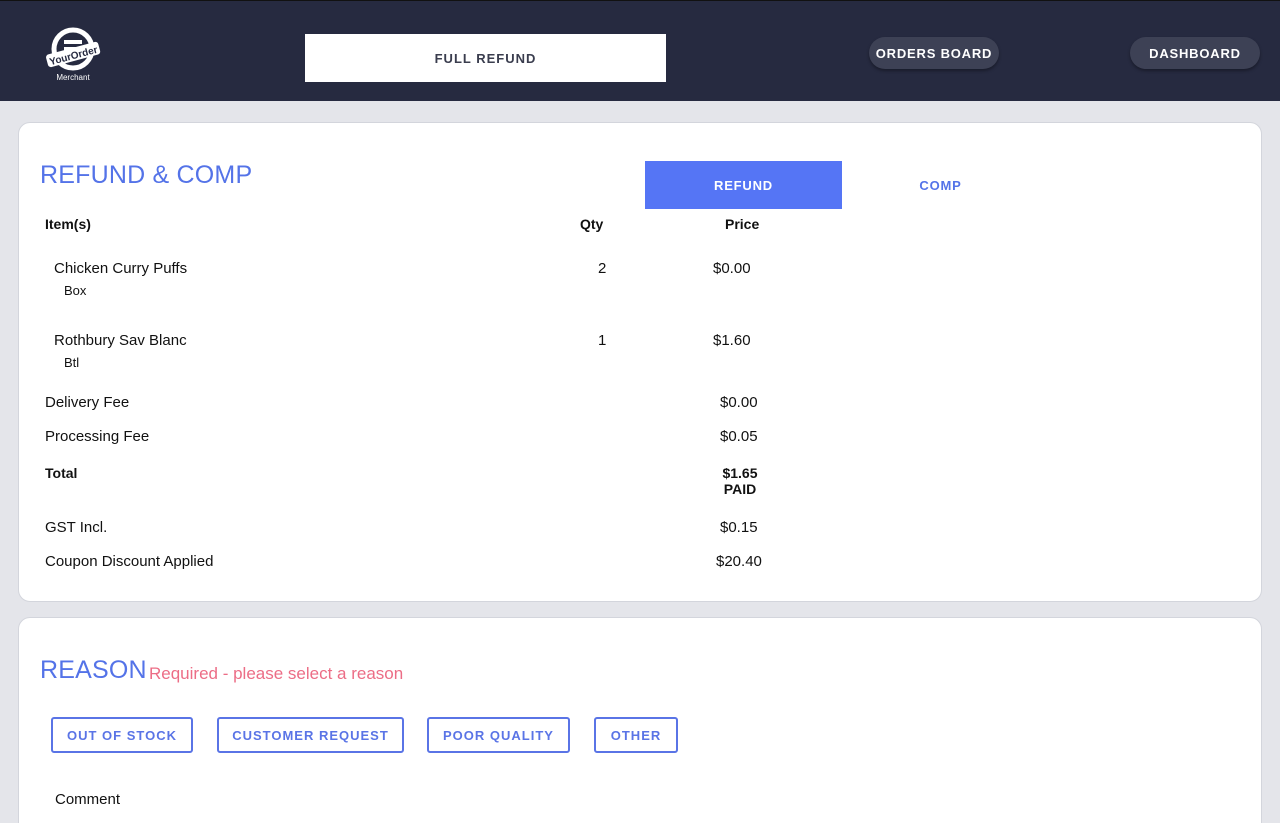  I want to click on reason-poor-quality-button: POOR QUALITY, so click(498, 735).